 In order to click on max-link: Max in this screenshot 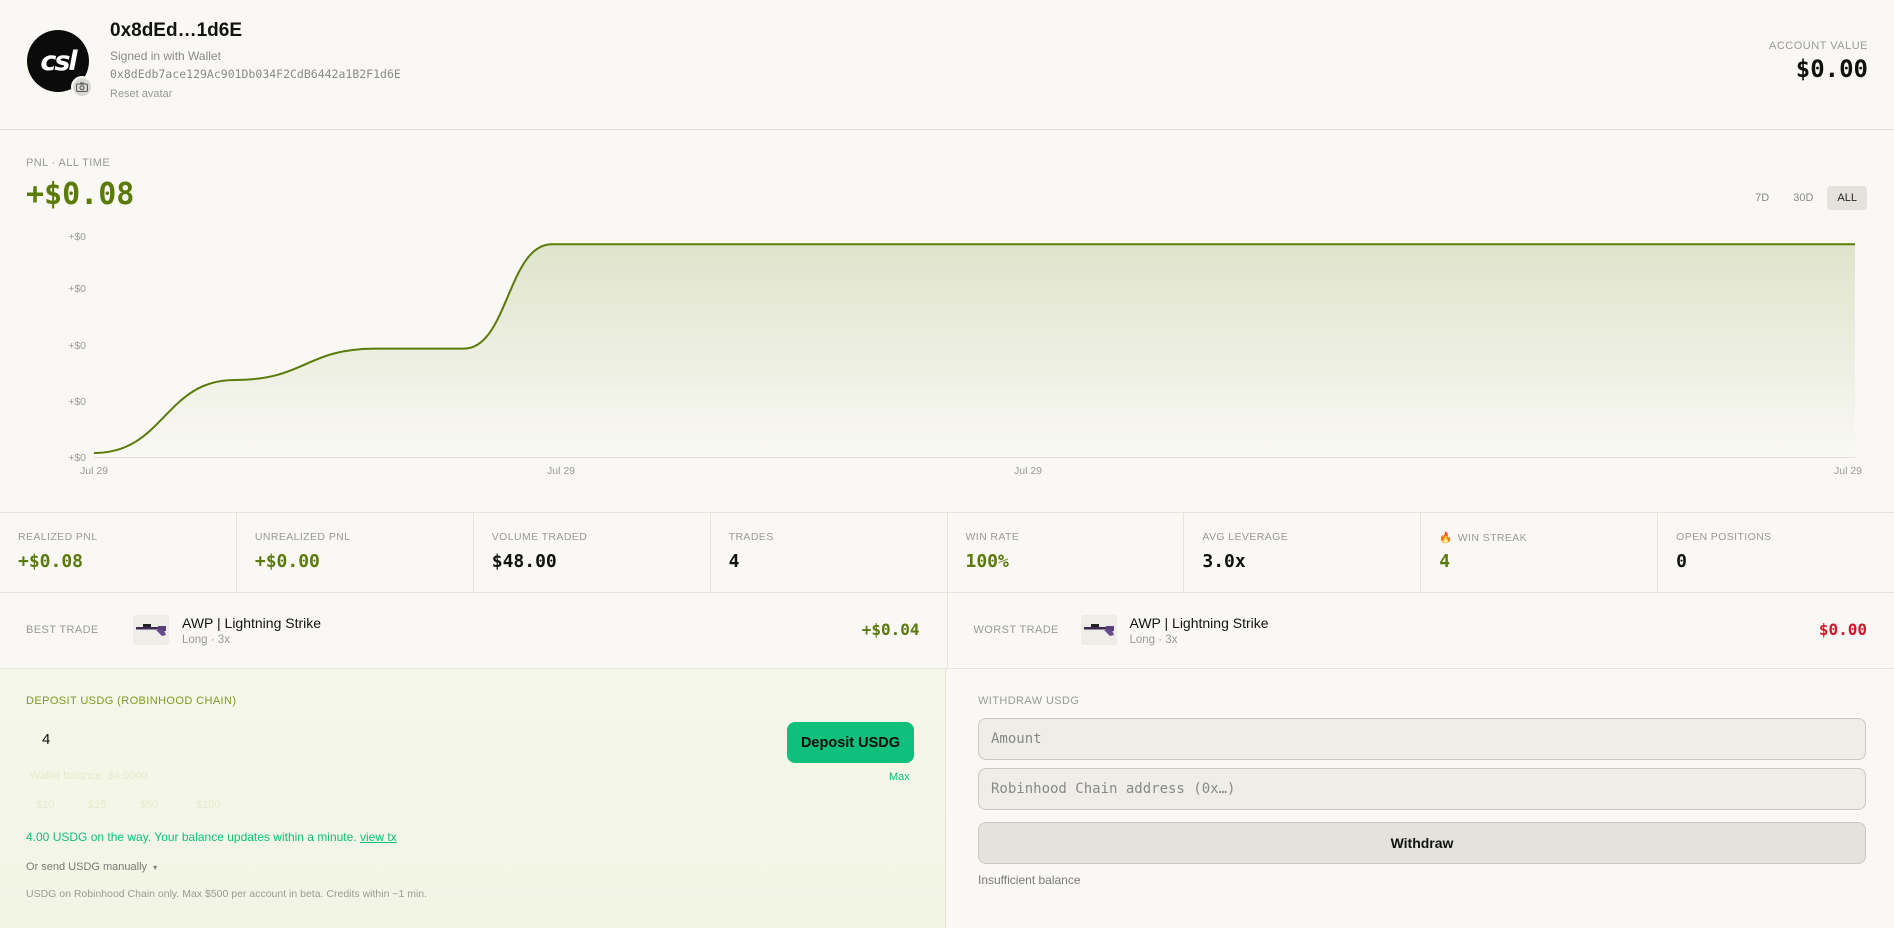, I will do `click(899, 777)`.